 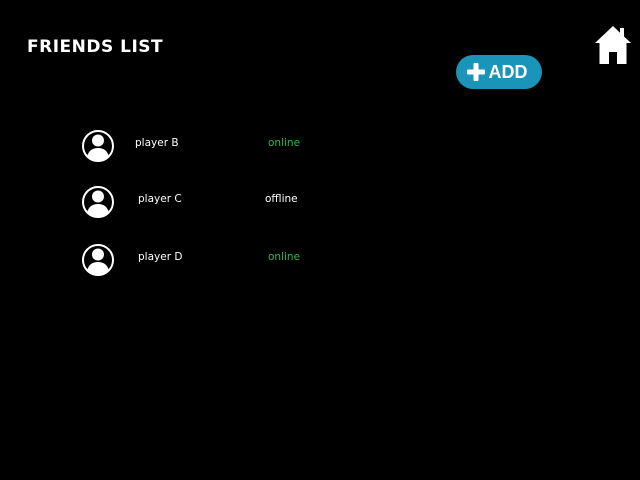 I want to click on home-icon, so click(x=613, y=45).